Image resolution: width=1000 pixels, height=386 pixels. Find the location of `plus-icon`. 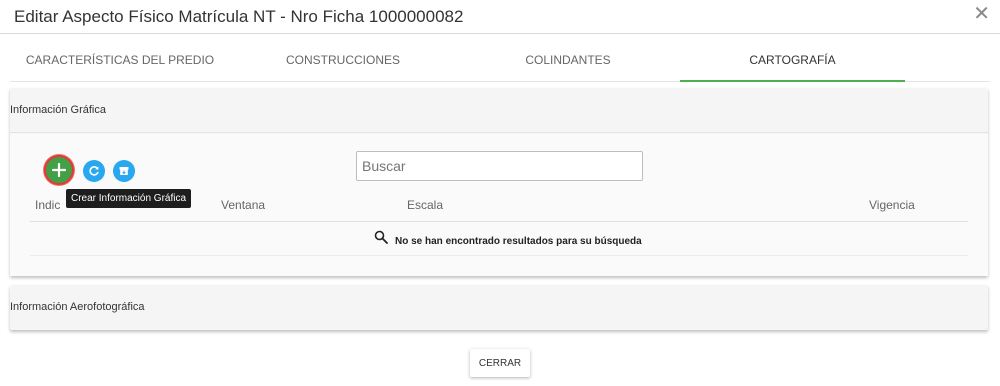

plus-icon is located at coordinates (59, 170).